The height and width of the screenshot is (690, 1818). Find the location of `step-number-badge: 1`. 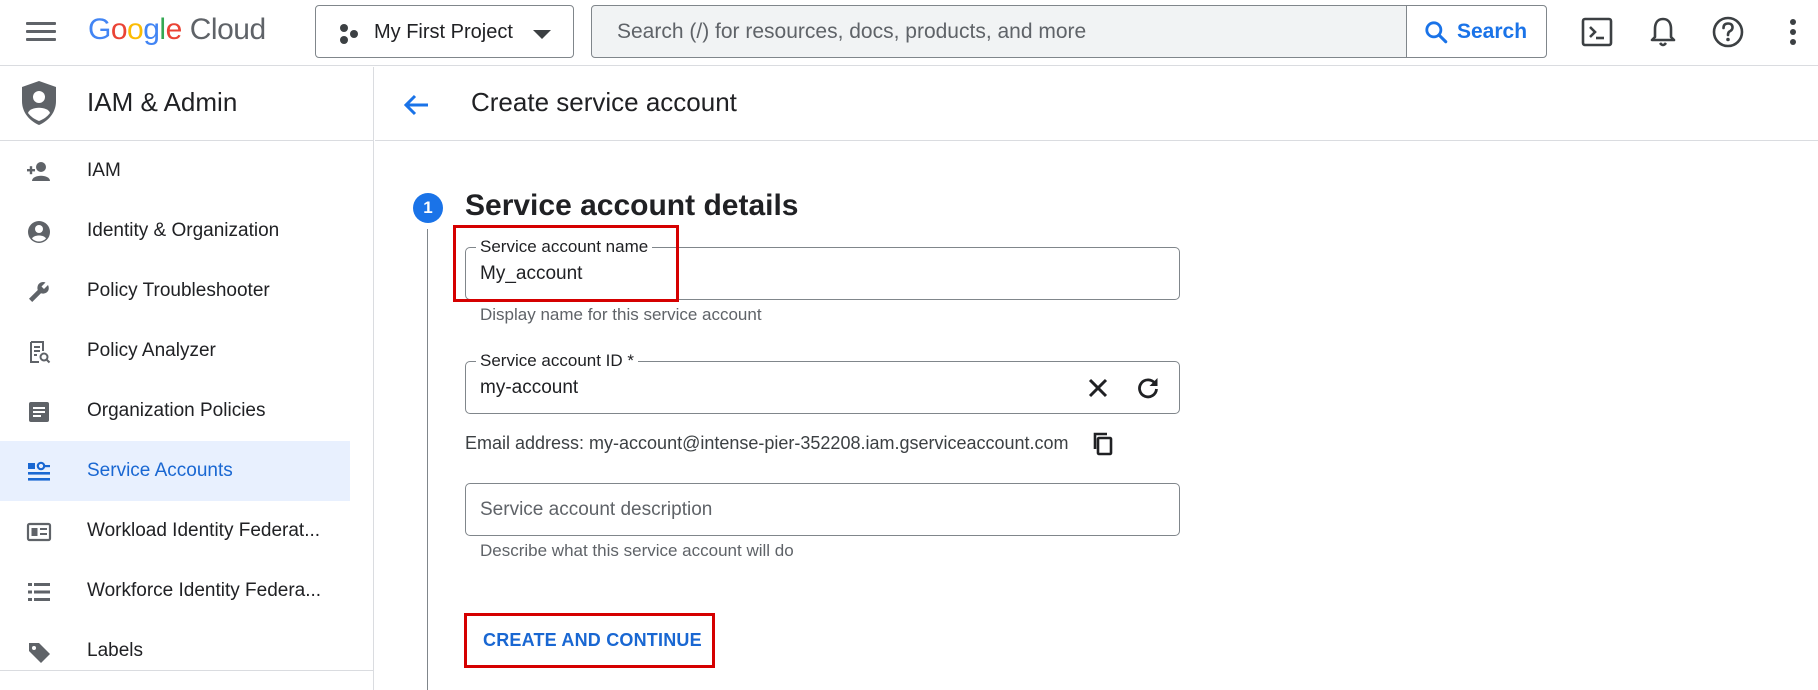

step-number-badge: 1 is located at coordinates (428, 208).